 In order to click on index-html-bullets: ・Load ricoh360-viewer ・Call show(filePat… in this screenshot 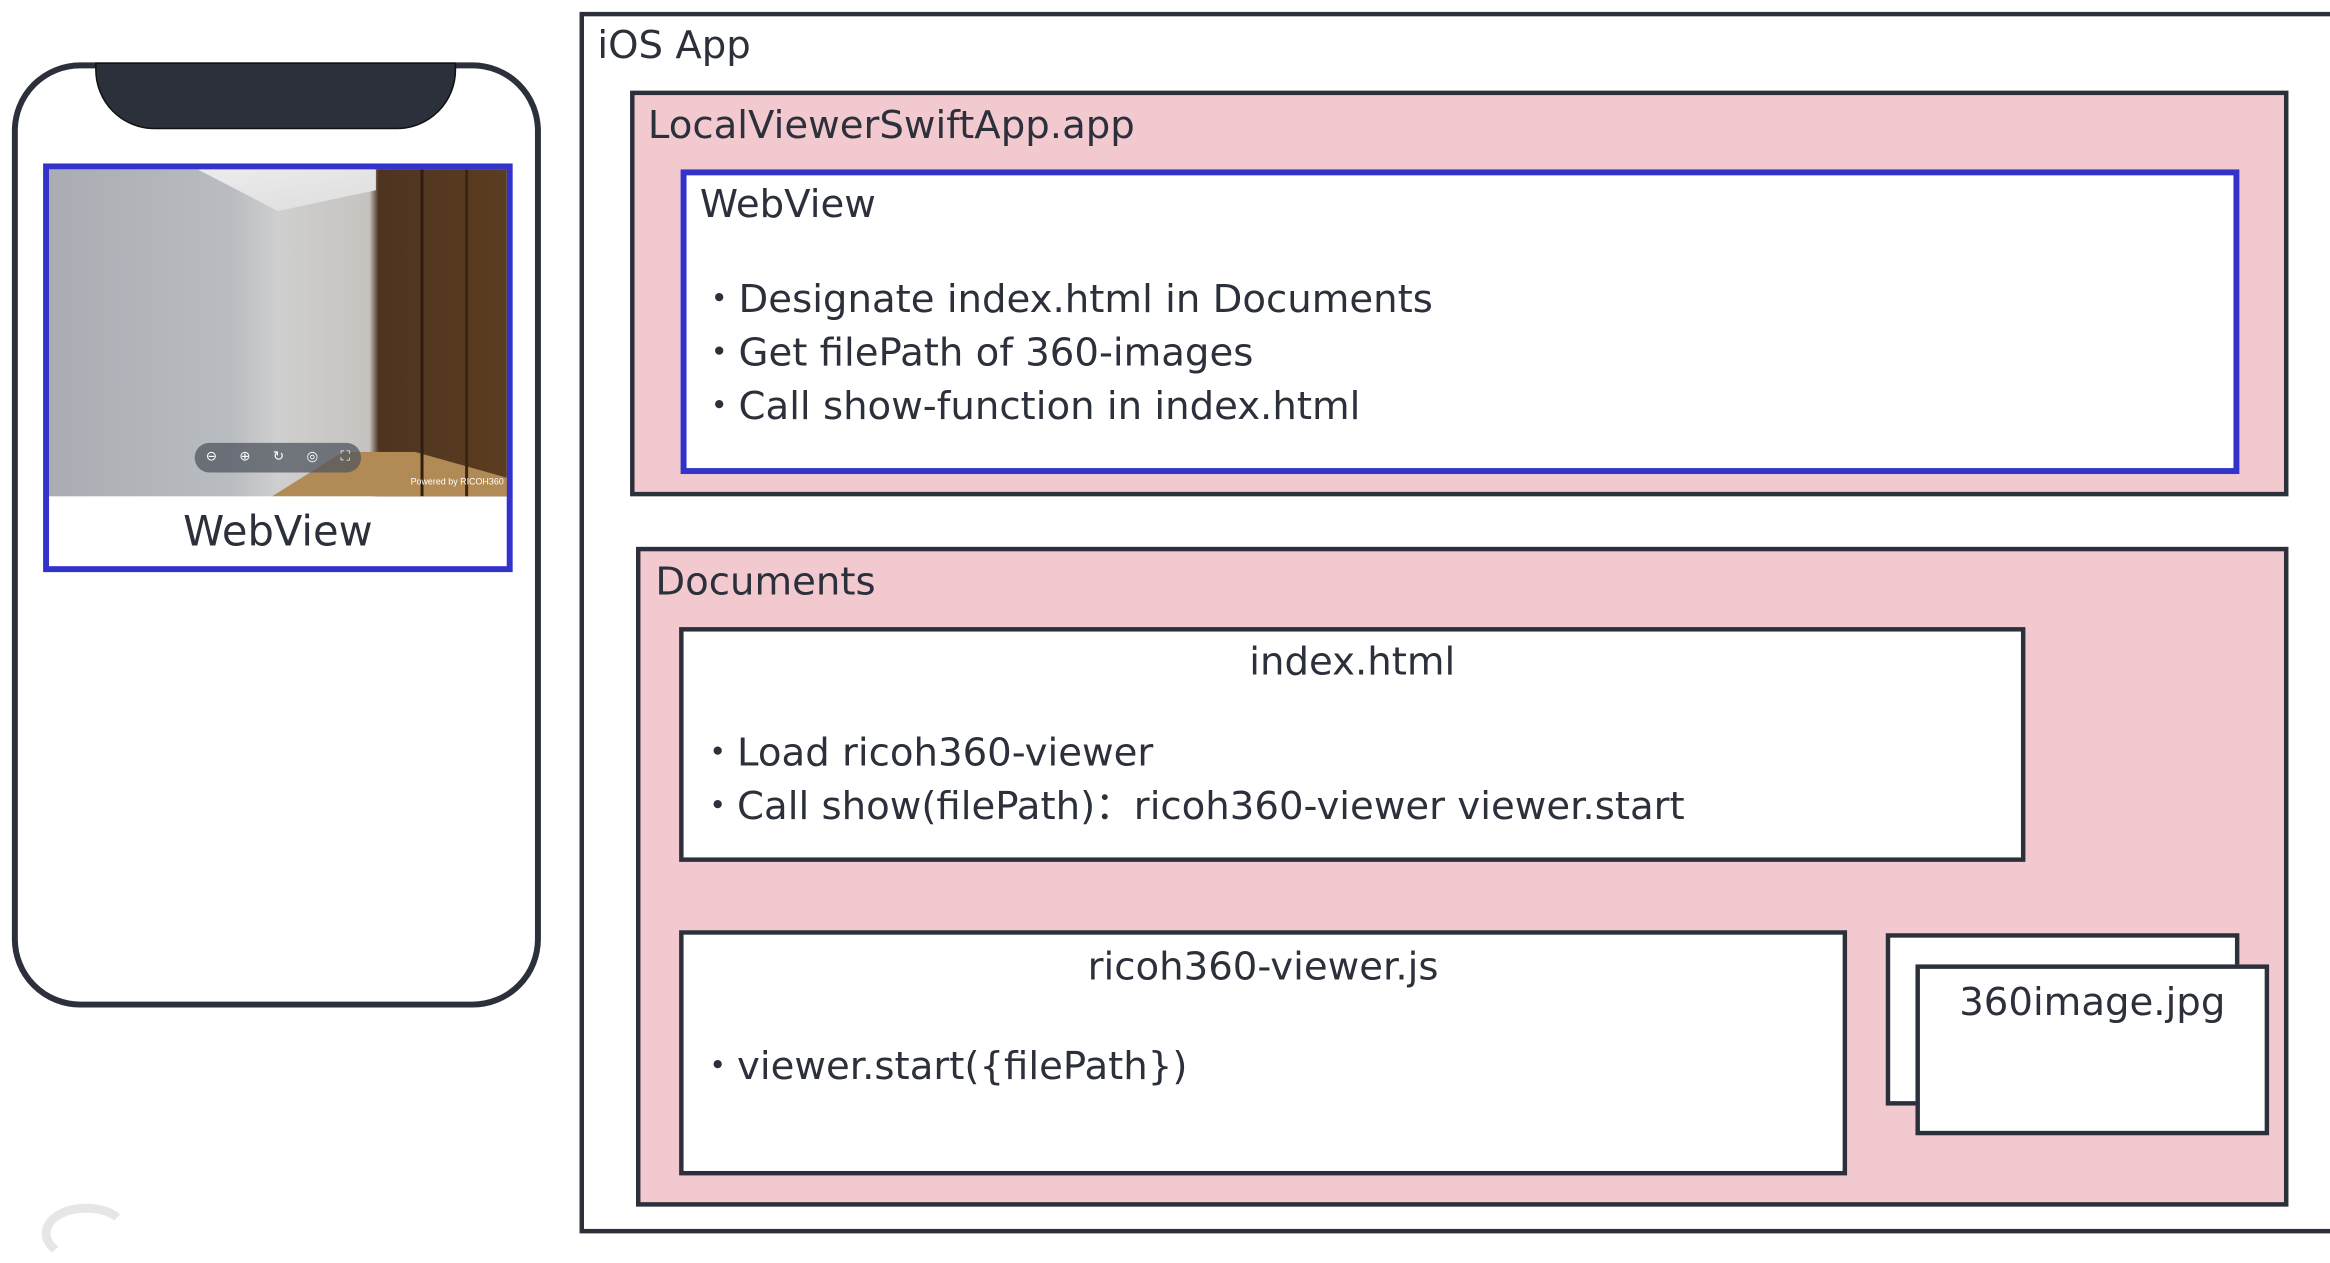, I will do `click(1191, 780)`.